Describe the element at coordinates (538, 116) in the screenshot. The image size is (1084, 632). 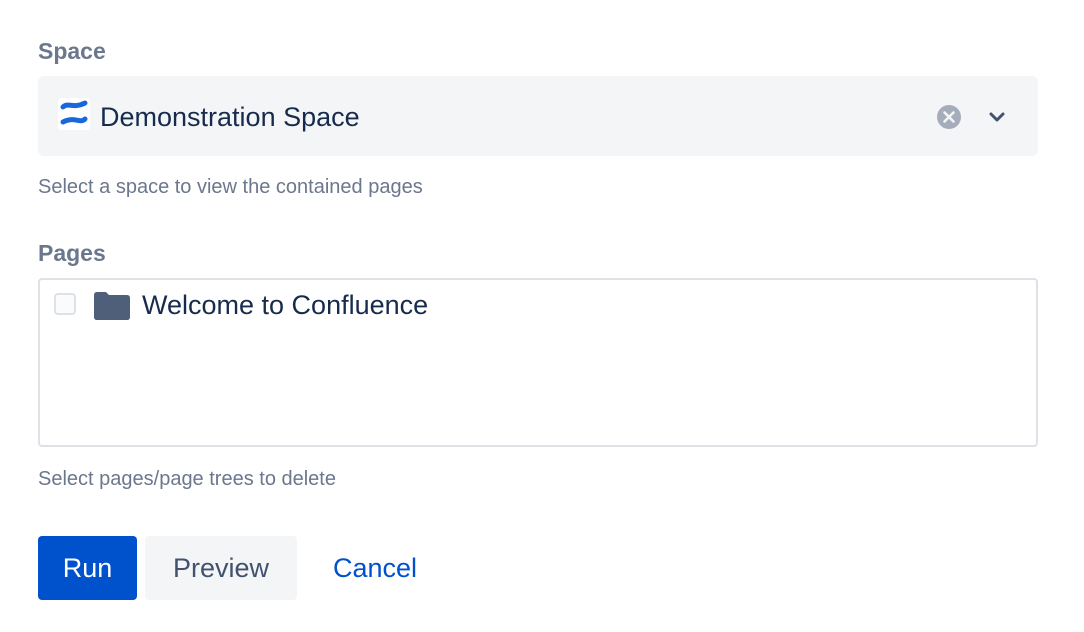
I see `space-select: Demonstration Space` at that location.